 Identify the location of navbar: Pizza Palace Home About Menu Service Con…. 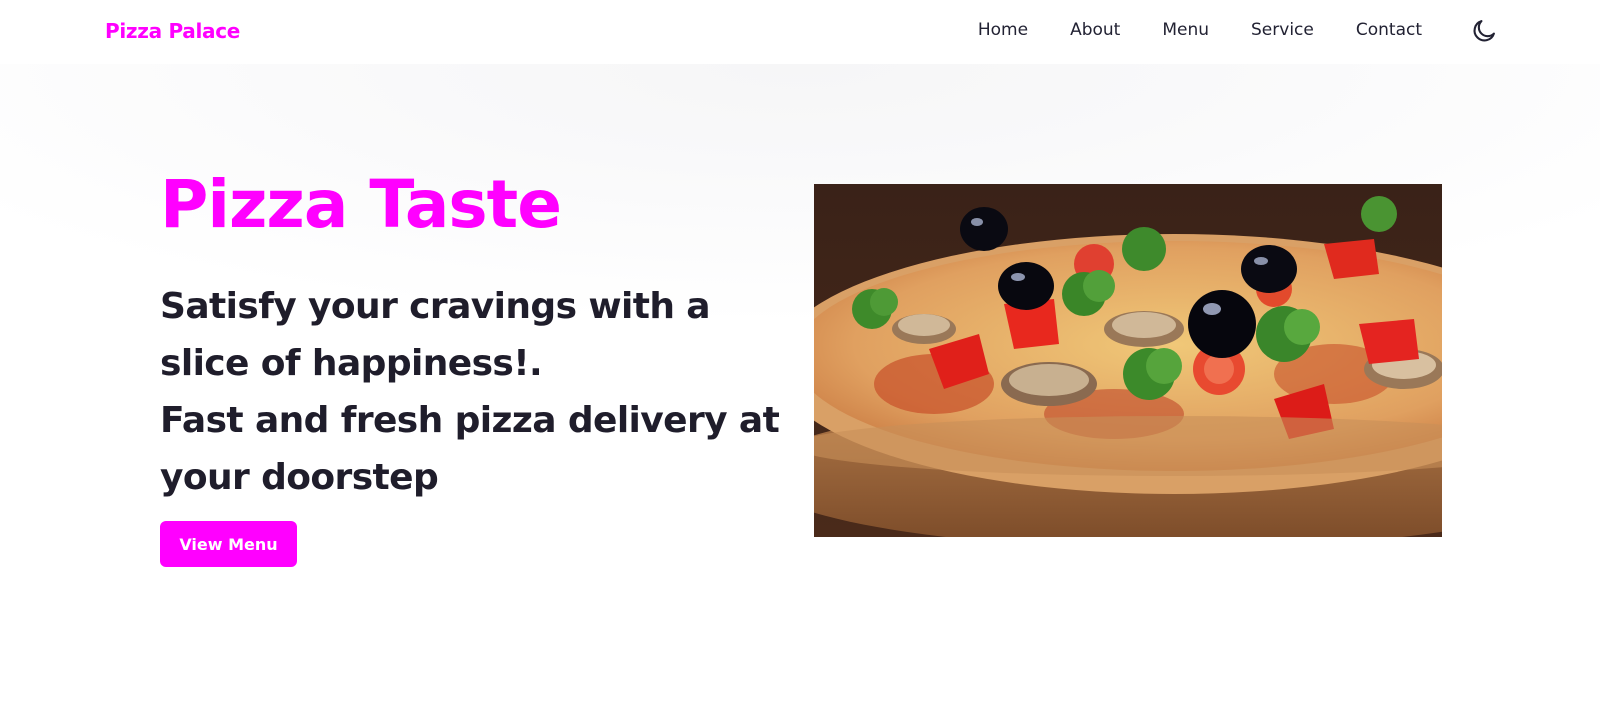
(800, 32).